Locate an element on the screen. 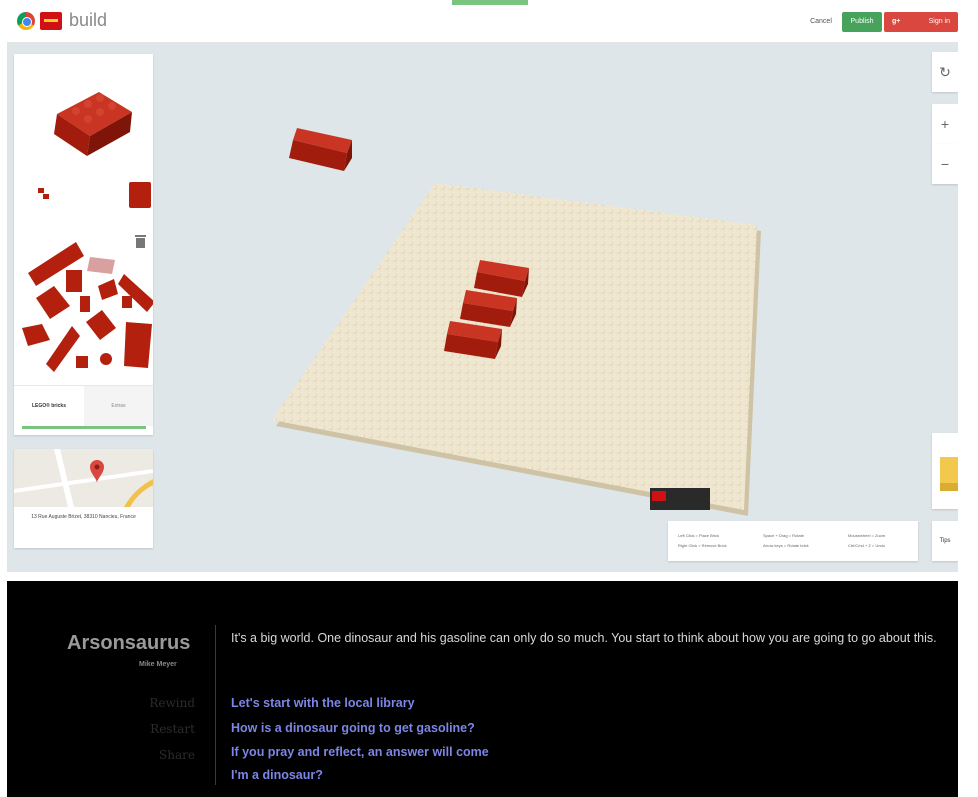 The height and width of the screenshot is (797, 978). brick-palette: LEGO® bricks Extras is located at coordinates (83, 244).